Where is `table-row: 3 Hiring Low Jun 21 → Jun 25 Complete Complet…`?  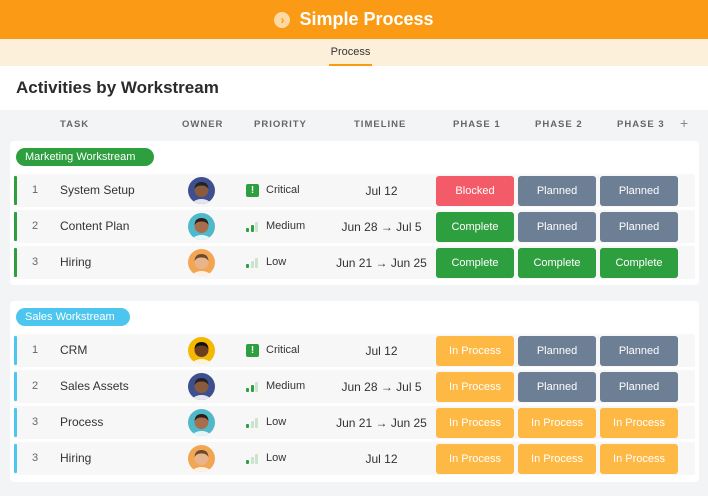 table-row: 3 Hiring Low Jun 21 → Jun 25 Complete Complet… is located at coordinates (354, 262).